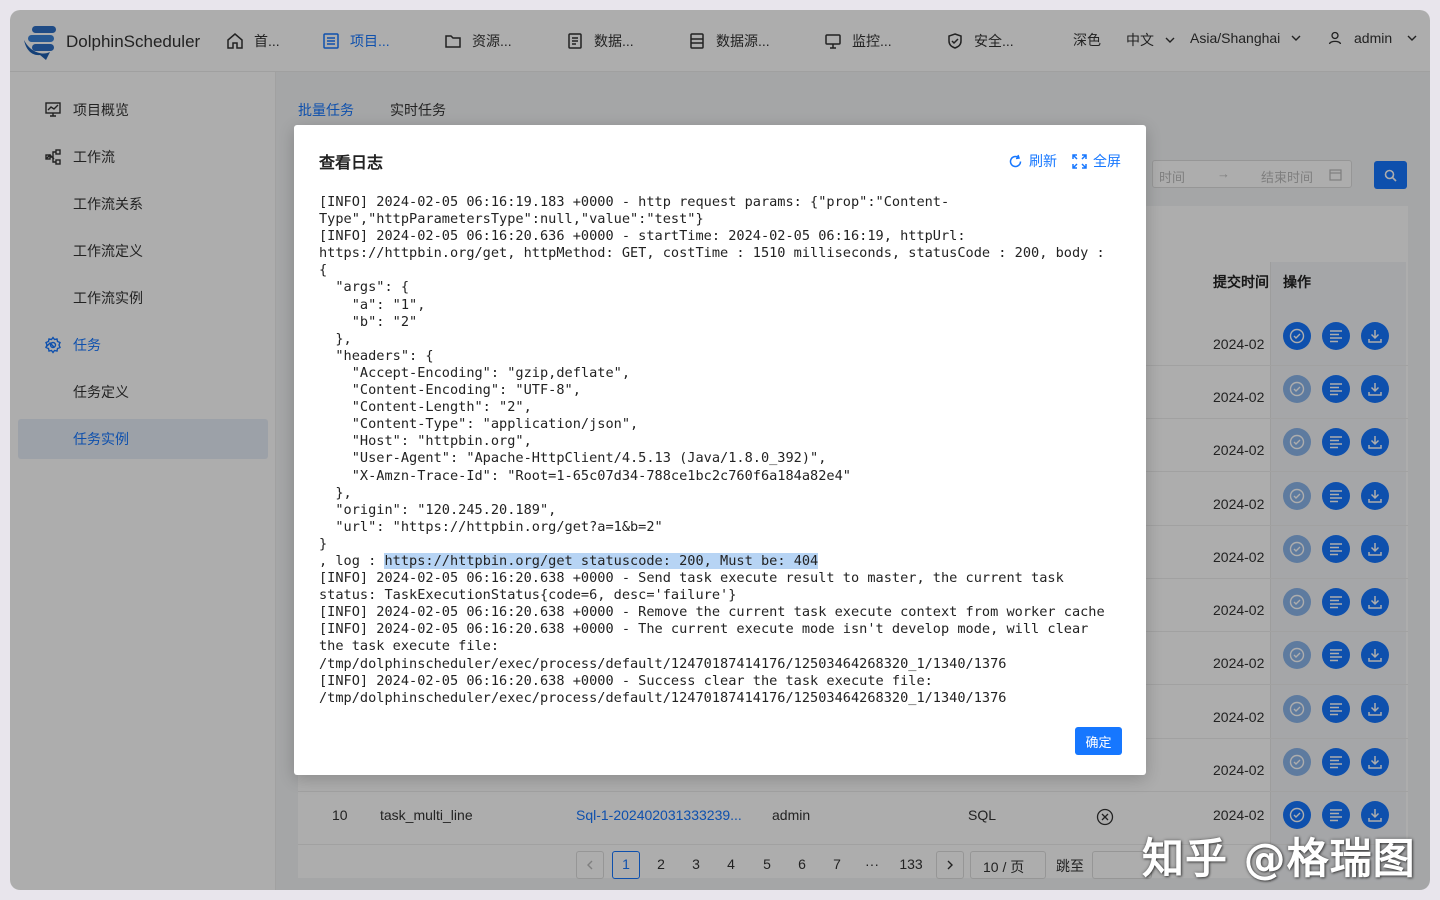 This screenshot has width=1440, height=900. What do you see at coordinates (351, 163) in the screenshot?
I see `modal-title: 查看日志` at bounding box center [351, 163].